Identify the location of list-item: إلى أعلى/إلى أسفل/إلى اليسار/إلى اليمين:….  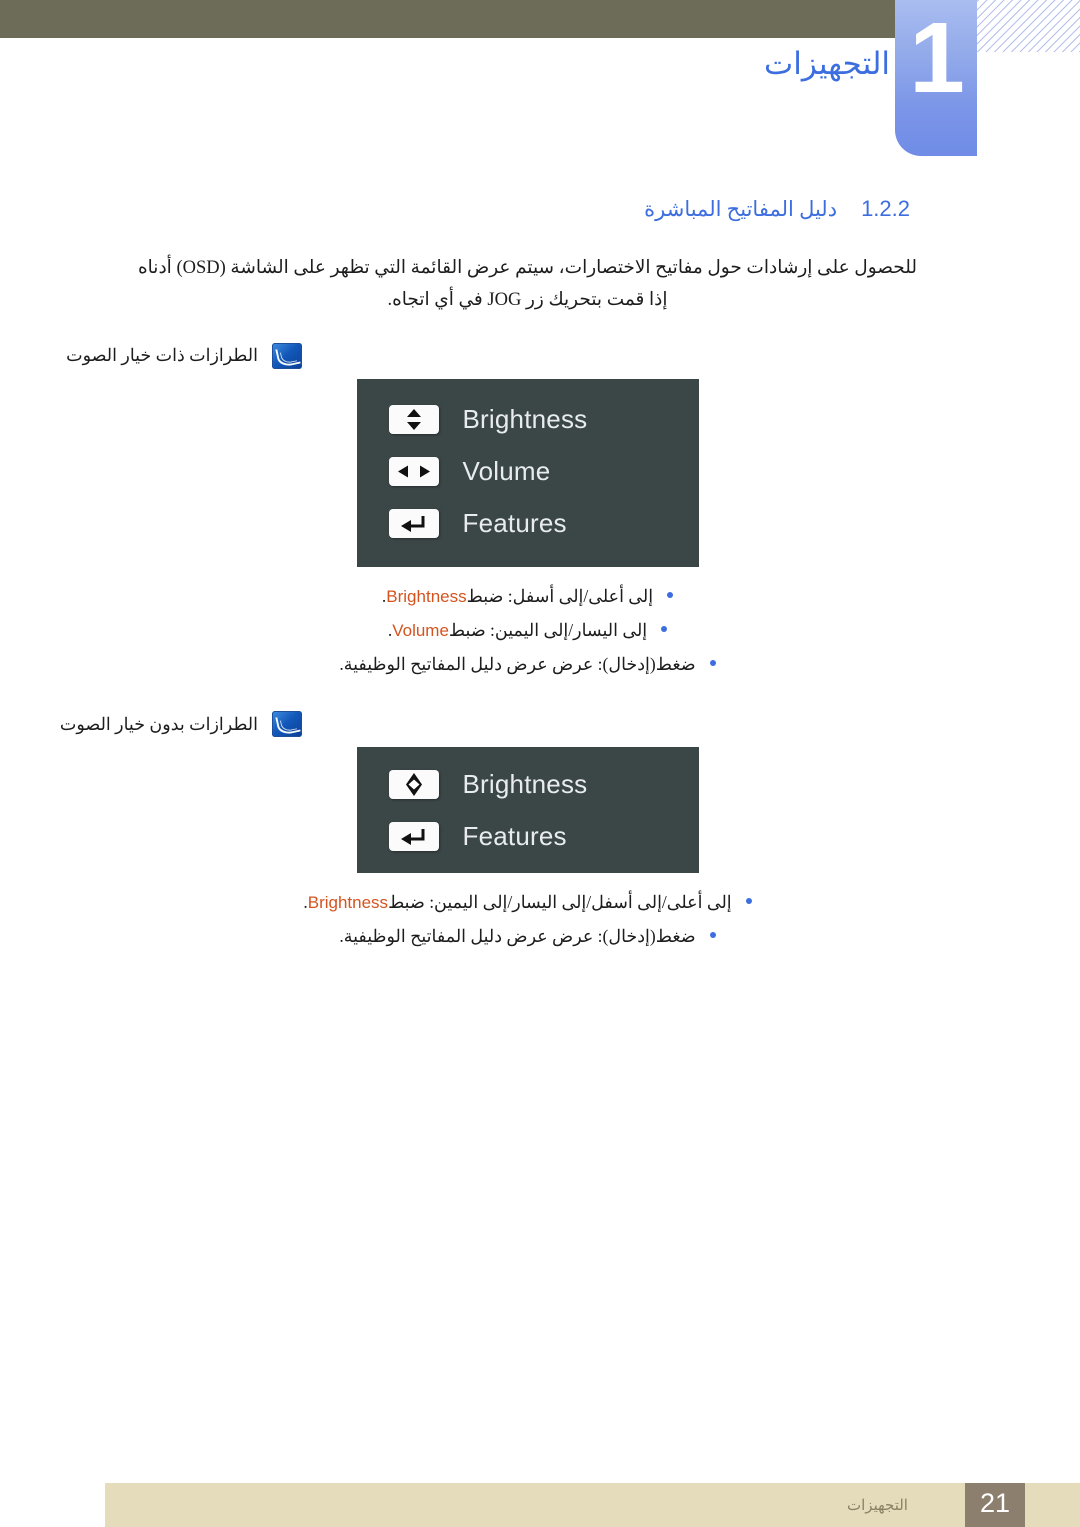
(527, 902).